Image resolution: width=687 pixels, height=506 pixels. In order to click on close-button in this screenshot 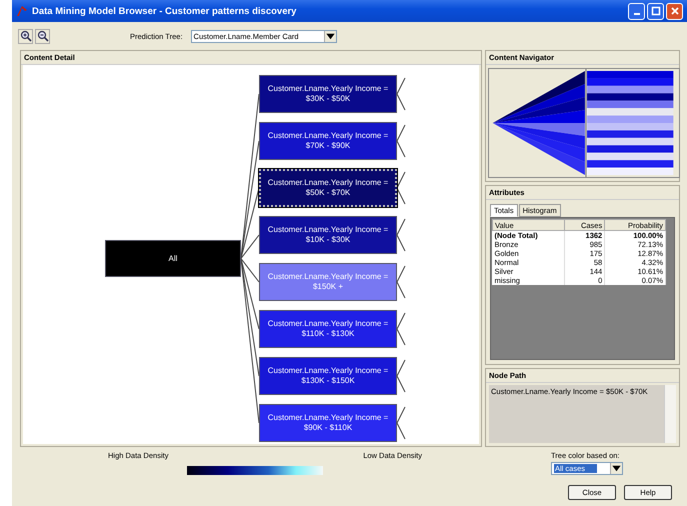, I will do `click(674, 11)`.